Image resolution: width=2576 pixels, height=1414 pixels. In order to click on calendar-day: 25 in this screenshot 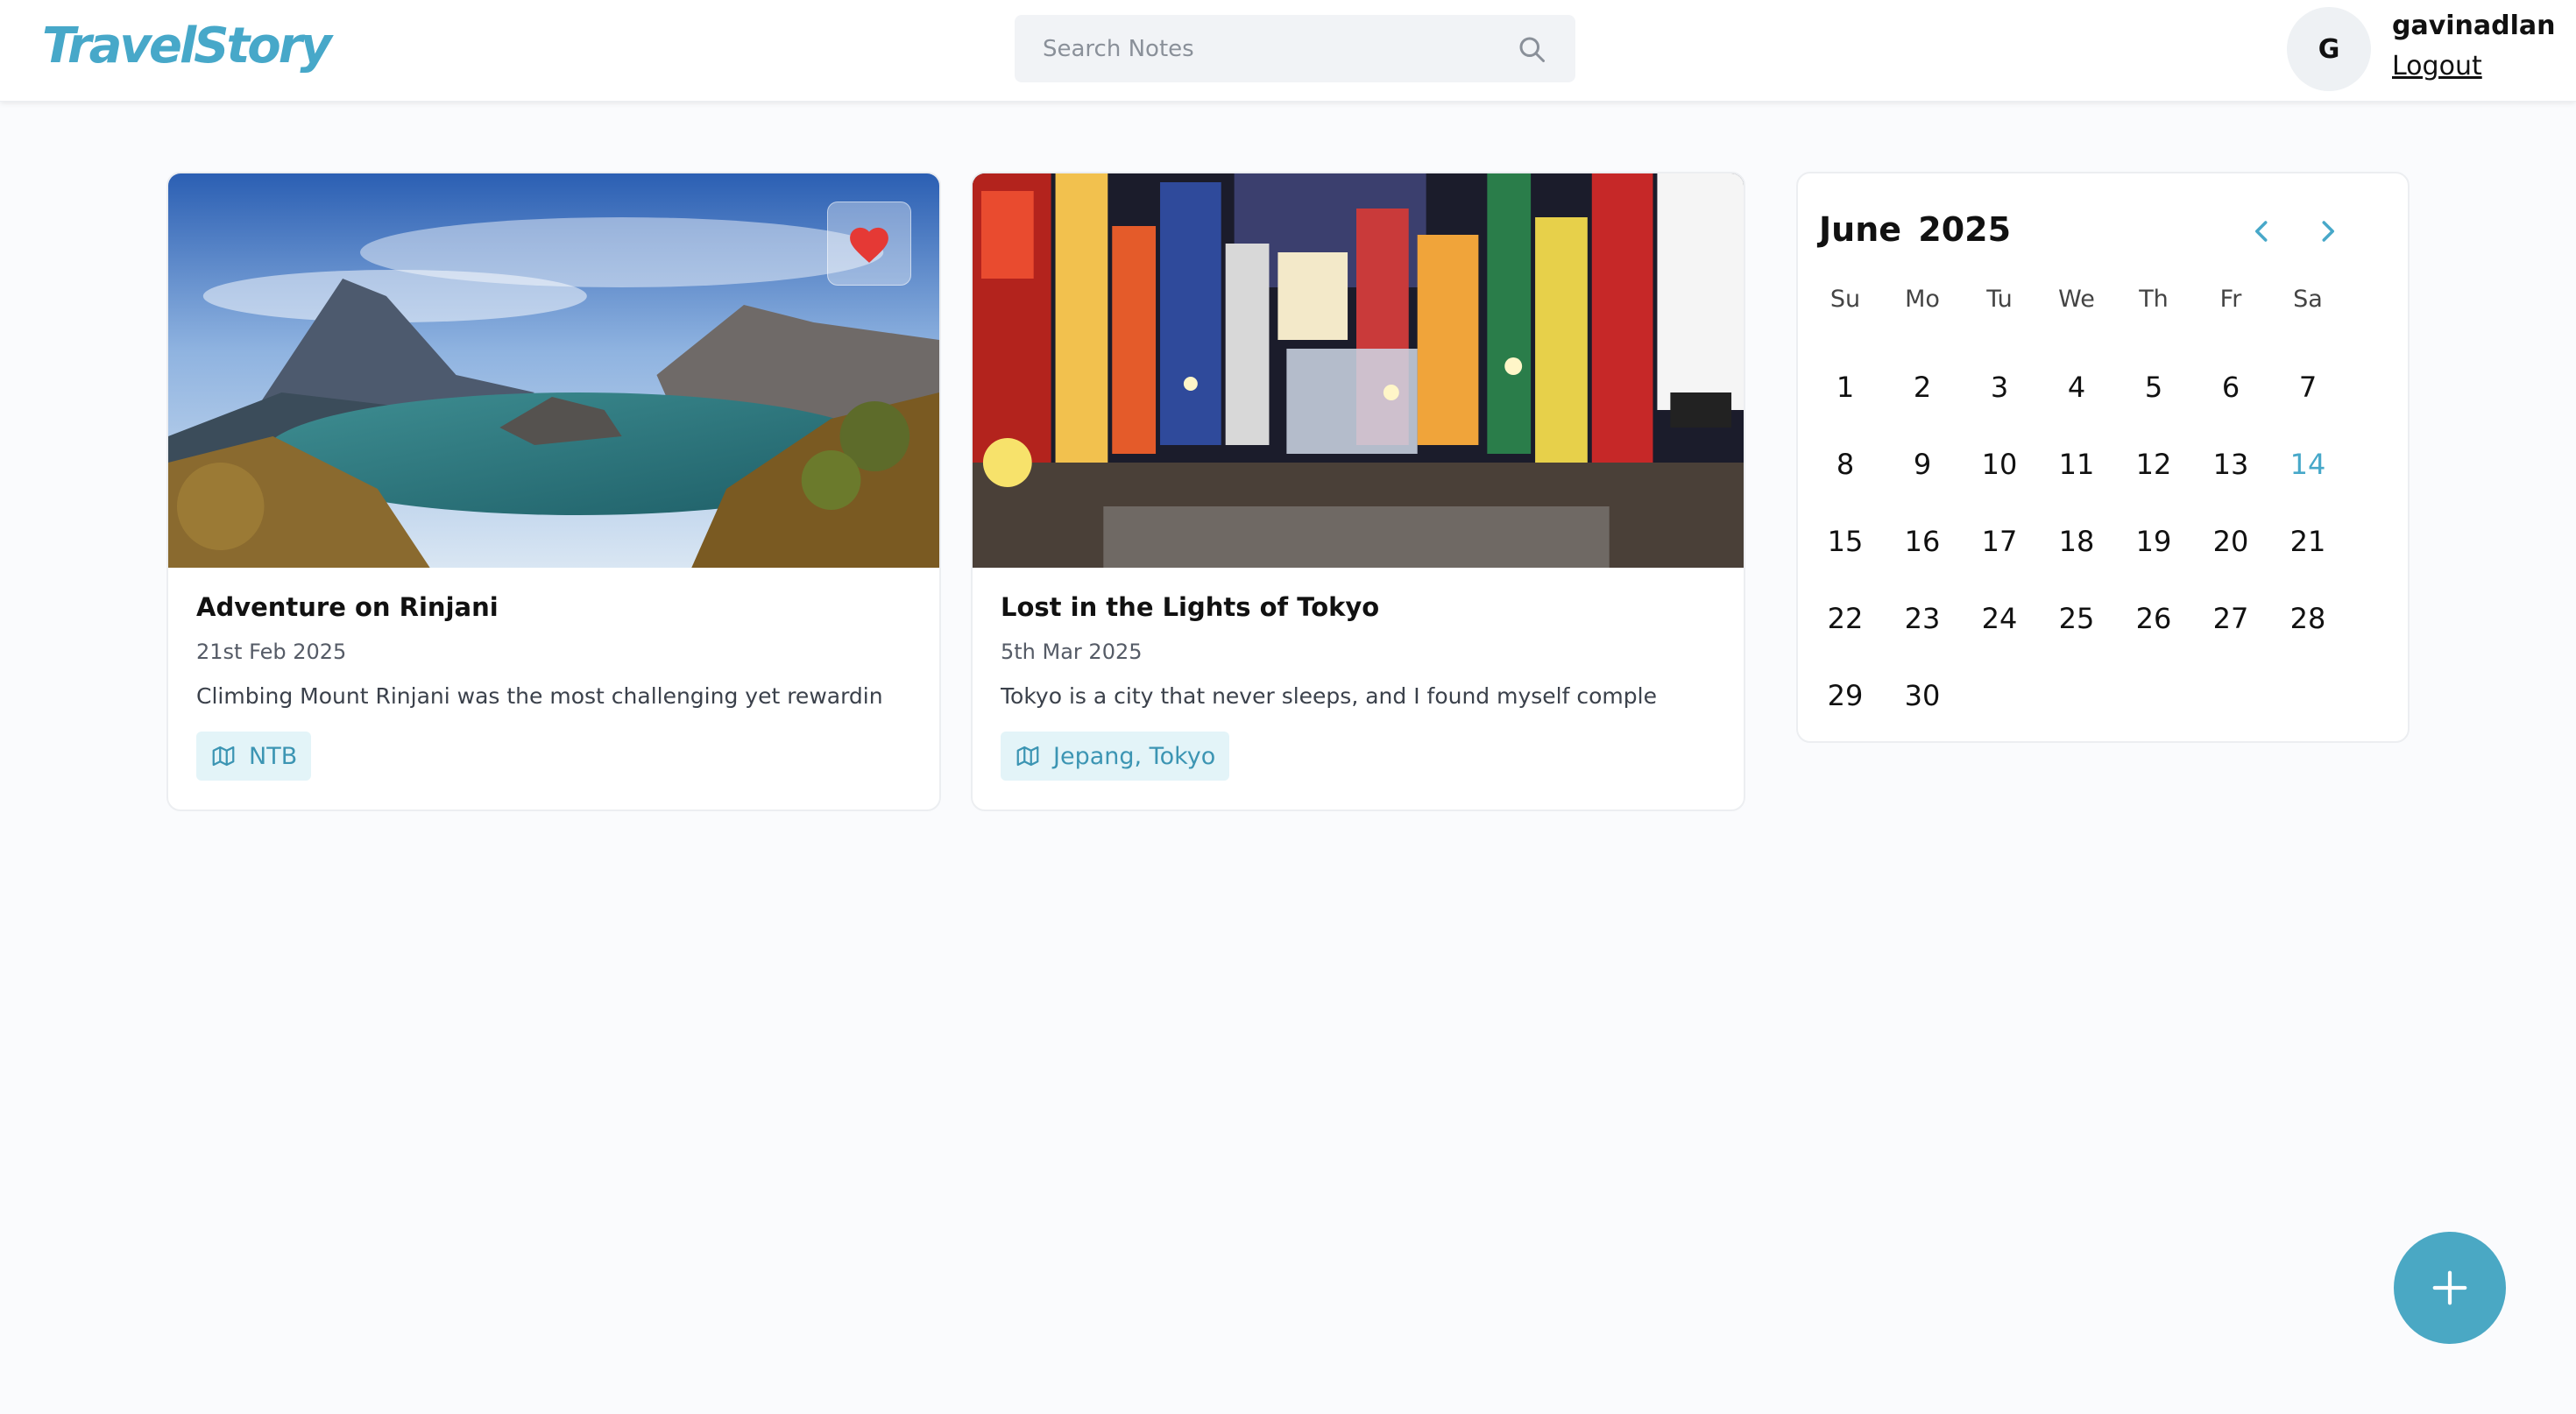, I will do `click(2076, 618)`.